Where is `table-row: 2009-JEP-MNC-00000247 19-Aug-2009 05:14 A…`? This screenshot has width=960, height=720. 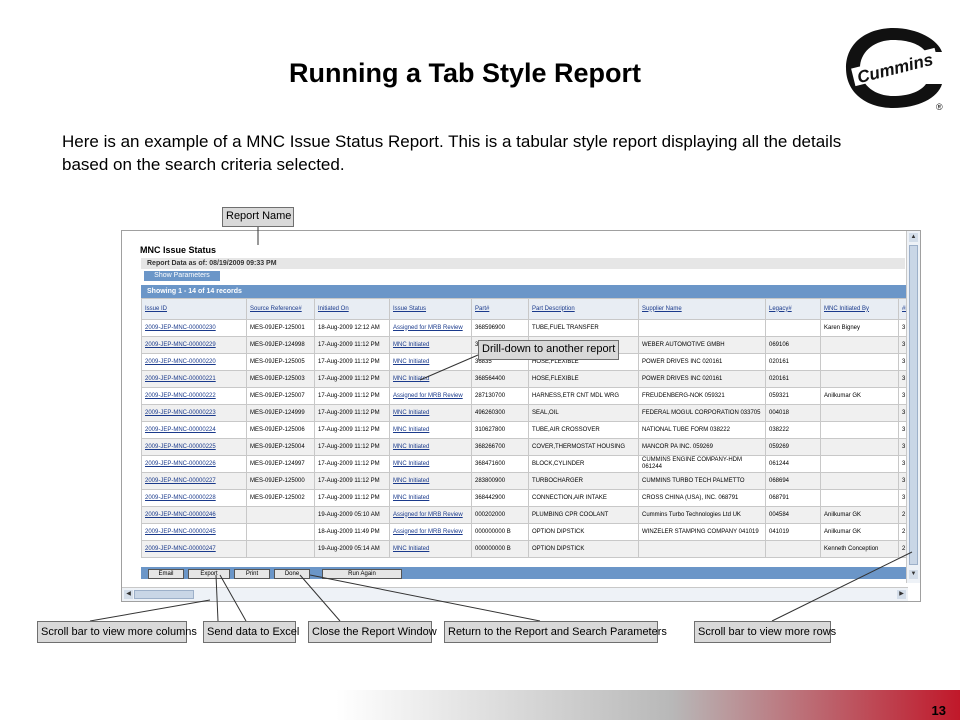
table-row: 2009-JEP-MNC-00000247 19-Aug-2009 05:14 A… is located at coordinates (524, 549).